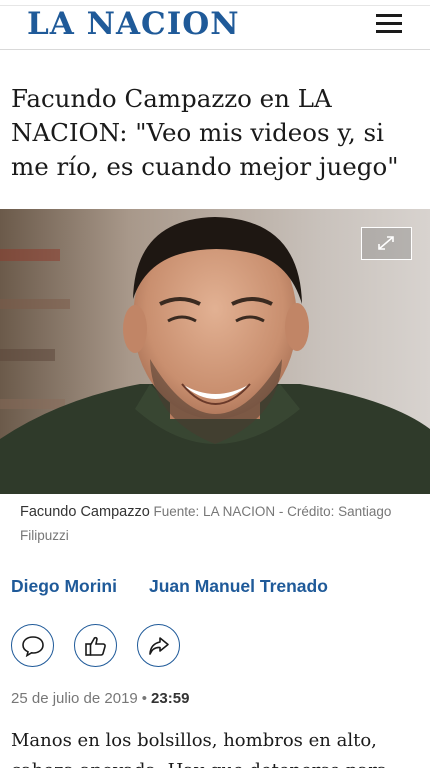 The image size is (430, 768). I want to click on like-button, so click(95, 645).